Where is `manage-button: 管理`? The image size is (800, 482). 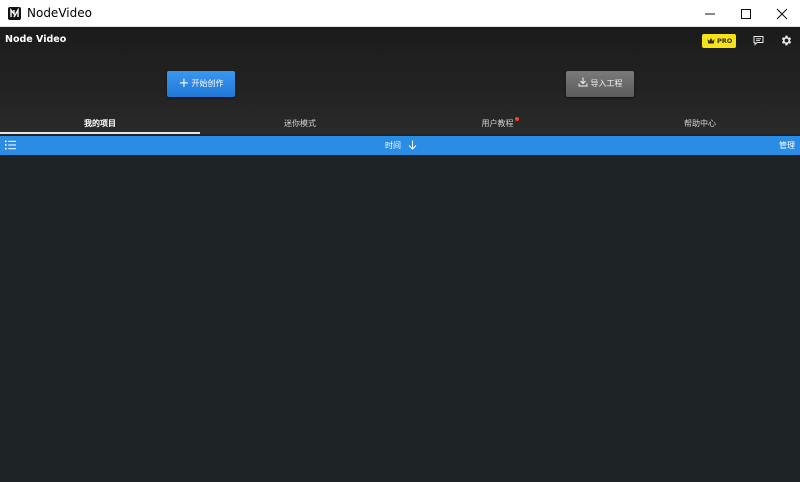 manage-button: 管理 is located at coordinates (787, 145).